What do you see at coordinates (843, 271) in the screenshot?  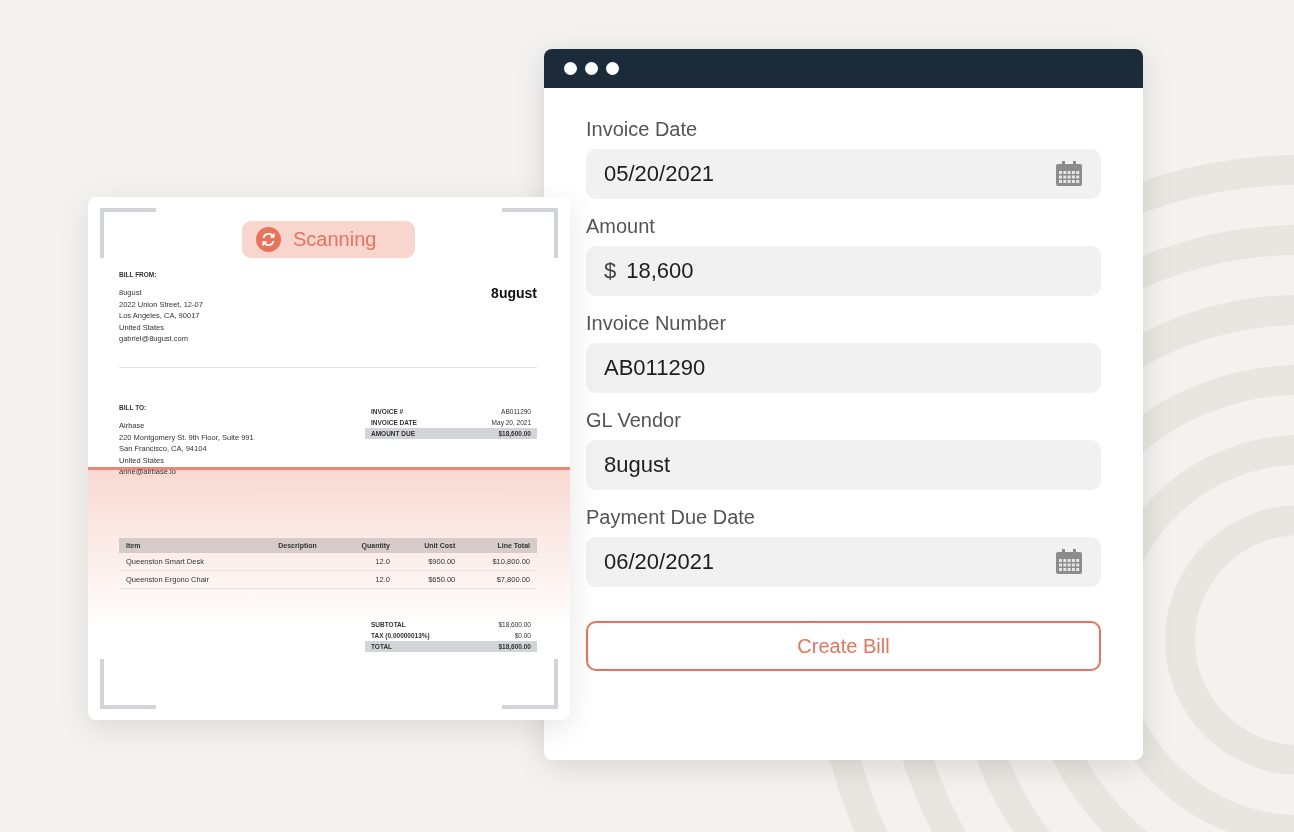 I see `input-field: $ 18,600` at bounding box center [843, 271].